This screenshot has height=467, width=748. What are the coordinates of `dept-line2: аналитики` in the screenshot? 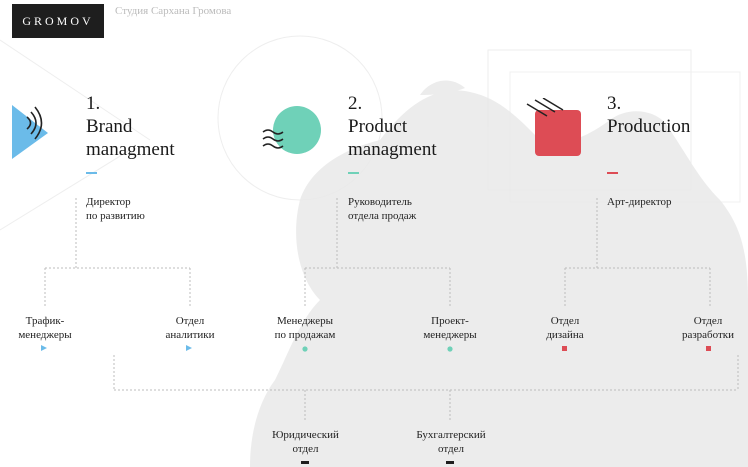 It's located at (190, 335).